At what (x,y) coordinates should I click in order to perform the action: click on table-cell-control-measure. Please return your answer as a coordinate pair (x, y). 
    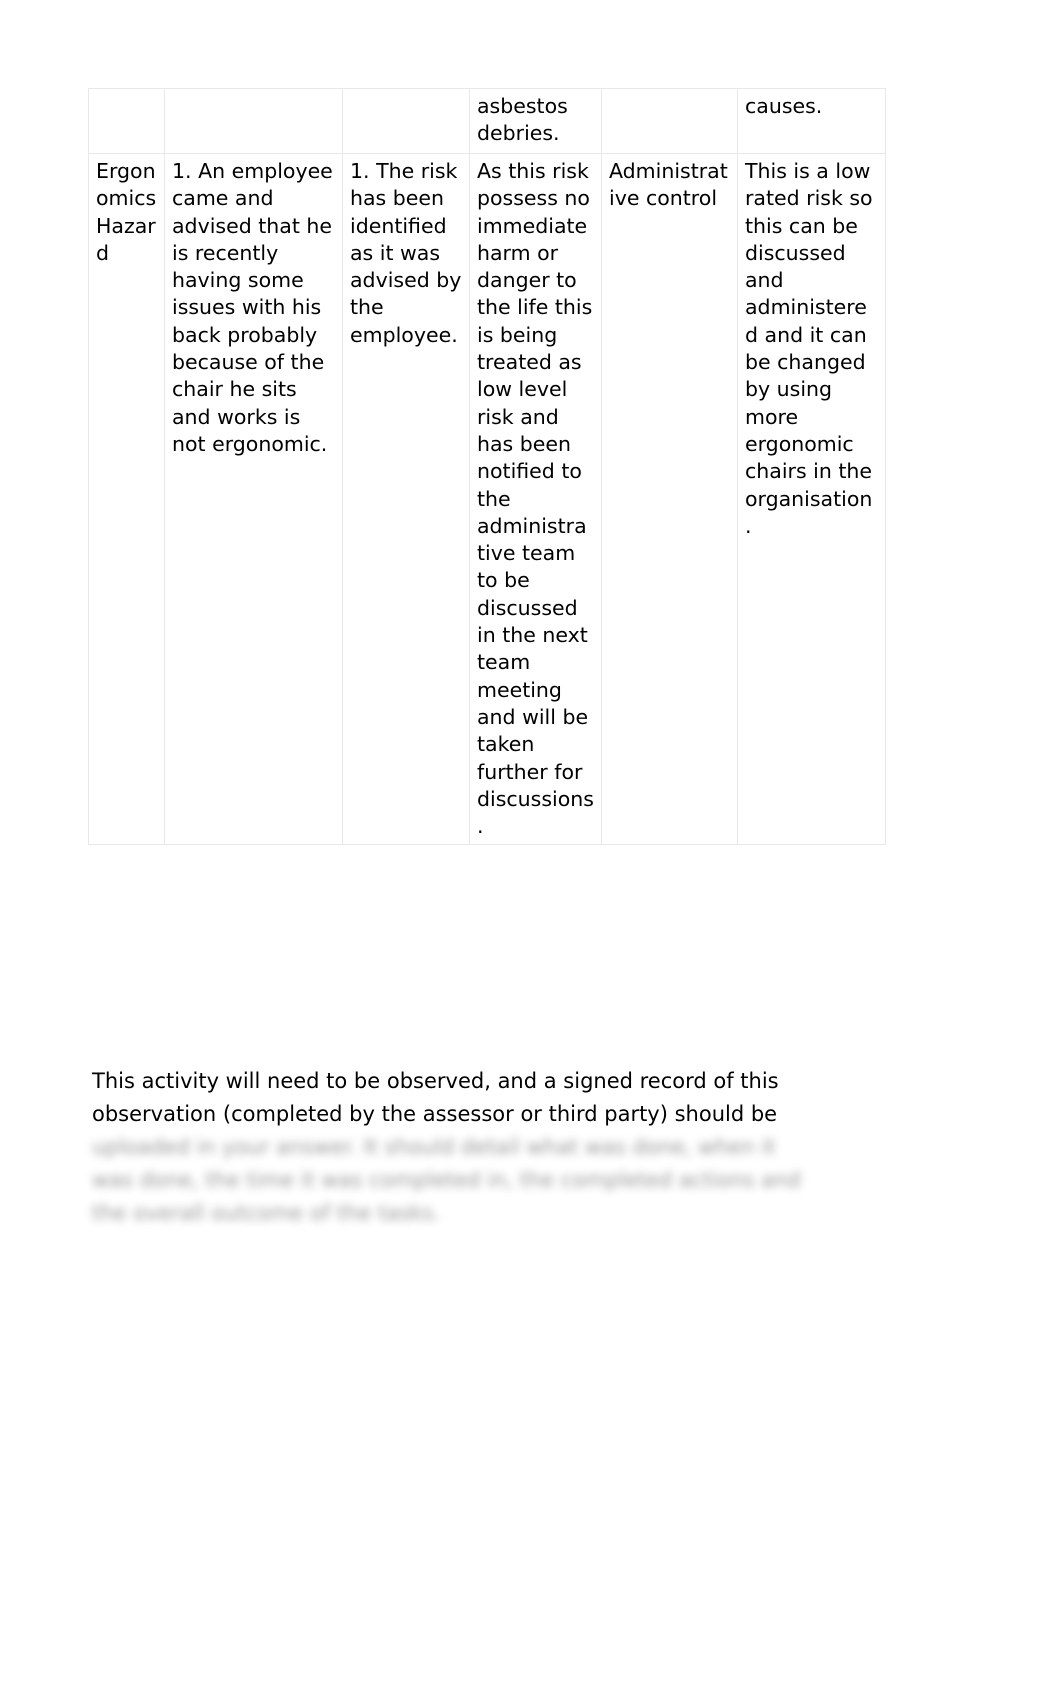
    Looking at the image, I should click on (669, 121).